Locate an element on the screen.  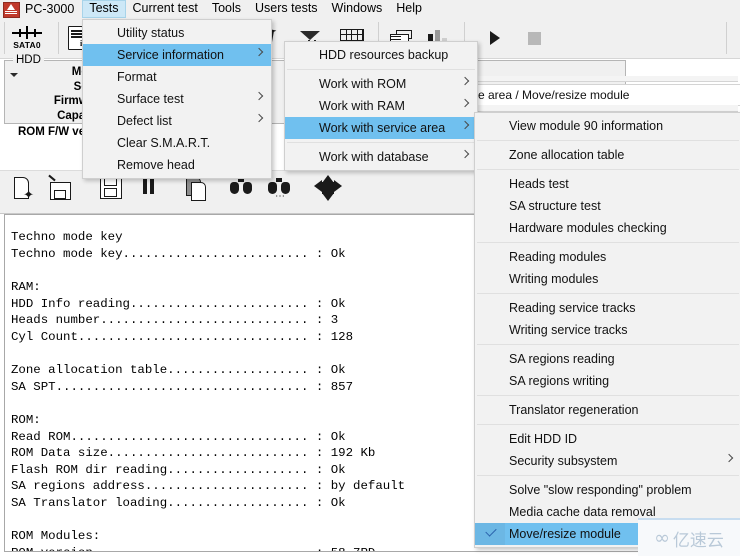
menubar-item-tools: Tools is located at coordinates (226, 9).